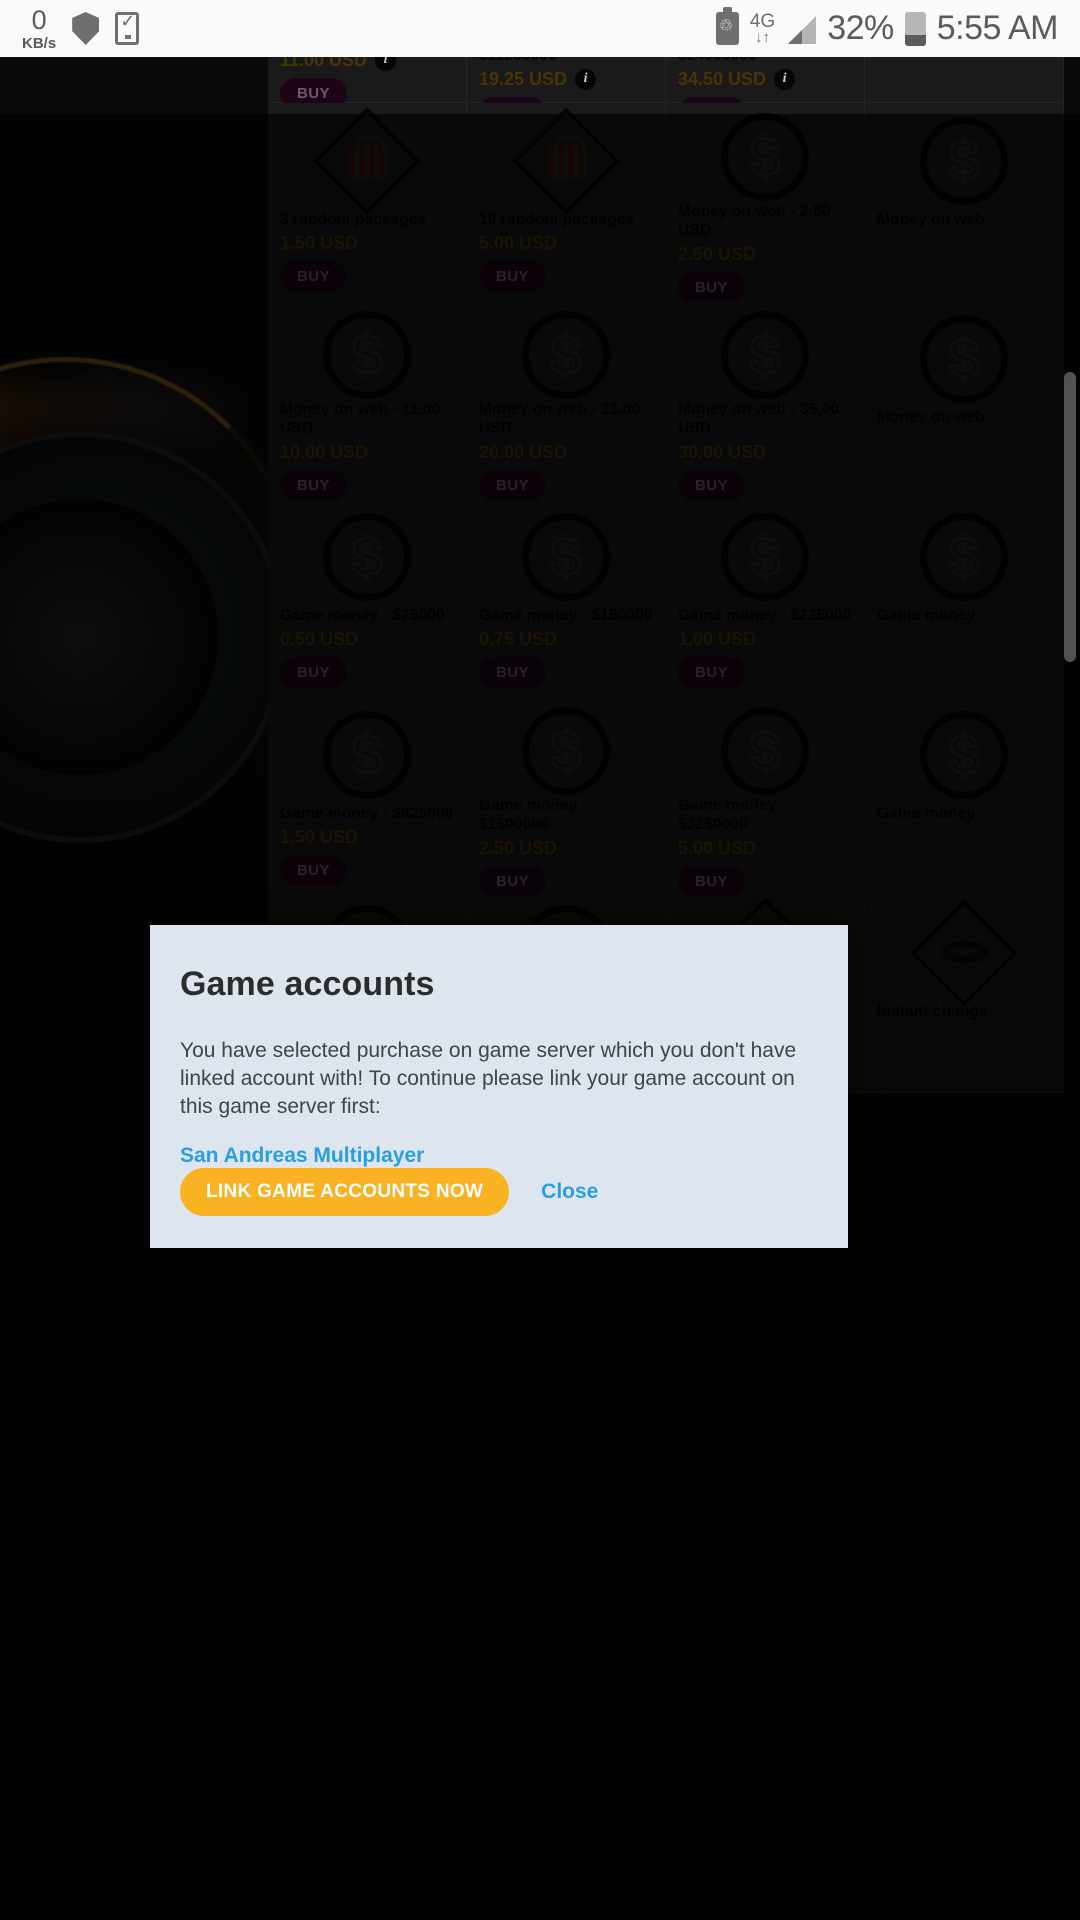 Image resolution: width=1080 pixels, height=1920 pixels. Describe the element at coordinates (540, 28) in the screenshot. I see `status-bar: 0 KB/s 4G ↓↑ 32% 5:55 AM` at that location.